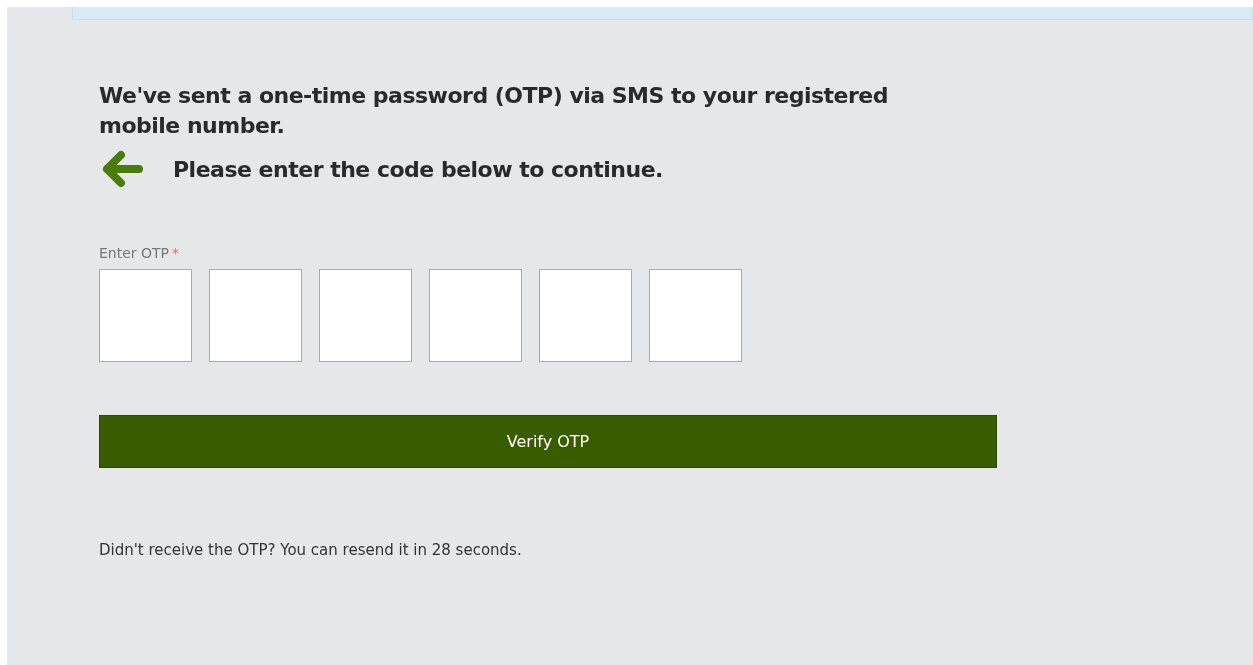 The height and width of the screenshot is (665, 1253). Describe the element at coordinates (134, 253) in the screenshot. I see `otp-label: Enter OTP` at that location.